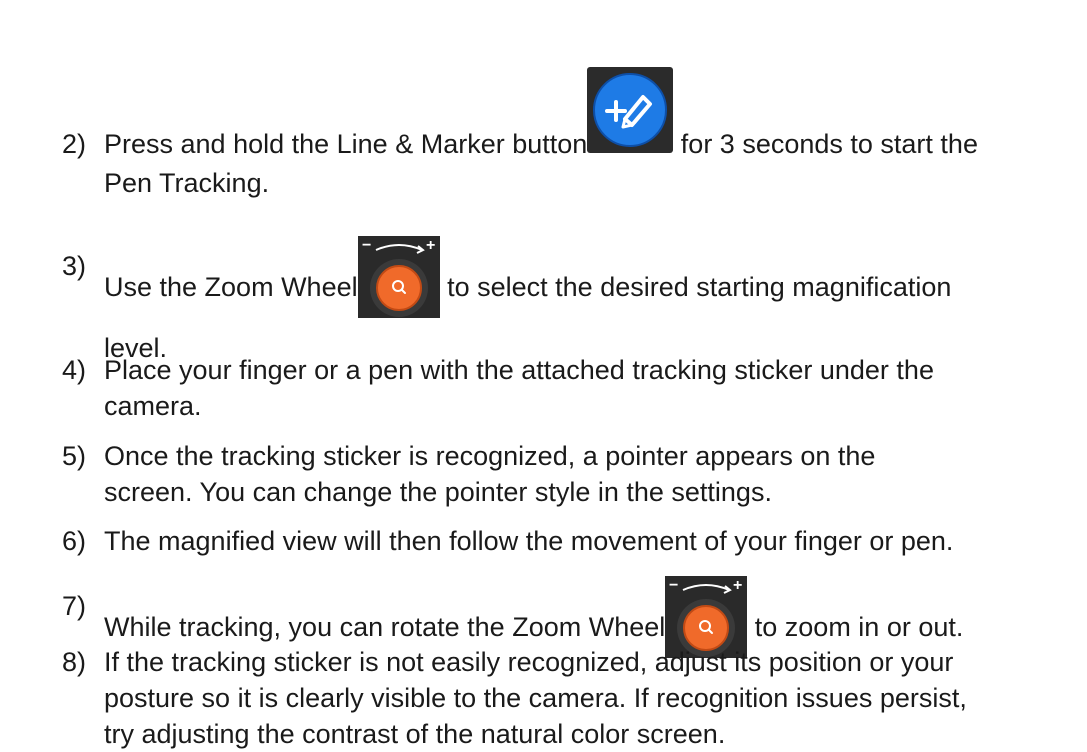 The image size is (1087, 752). I want to click on step-number: 5), so click(74, 456).